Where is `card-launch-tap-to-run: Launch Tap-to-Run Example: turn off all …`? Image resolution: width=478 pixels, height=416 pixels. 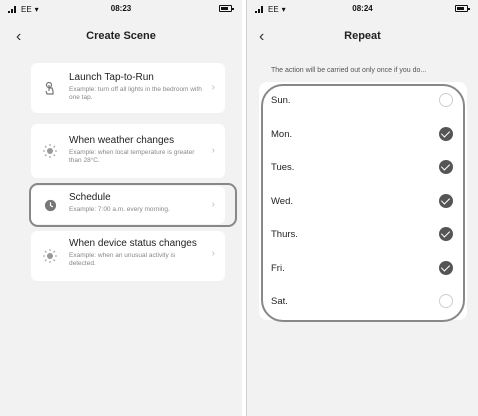
card-launch-tap-to-run: Launch Tap-to-Run Example: turn off all … is located at coordinates (128, 88).